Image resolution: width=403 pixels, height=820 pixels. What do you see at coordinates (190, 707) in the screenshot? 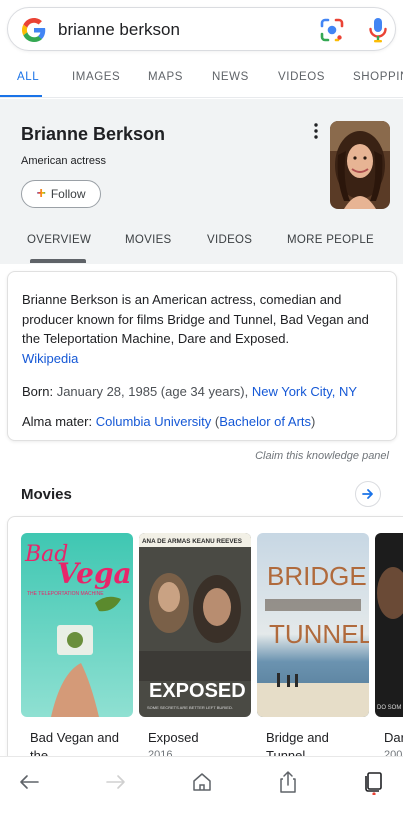
I see `poster-tagline: SOME SECRETS ARE BETTER LEFT BURIED.` at bounding box center [190, 707].